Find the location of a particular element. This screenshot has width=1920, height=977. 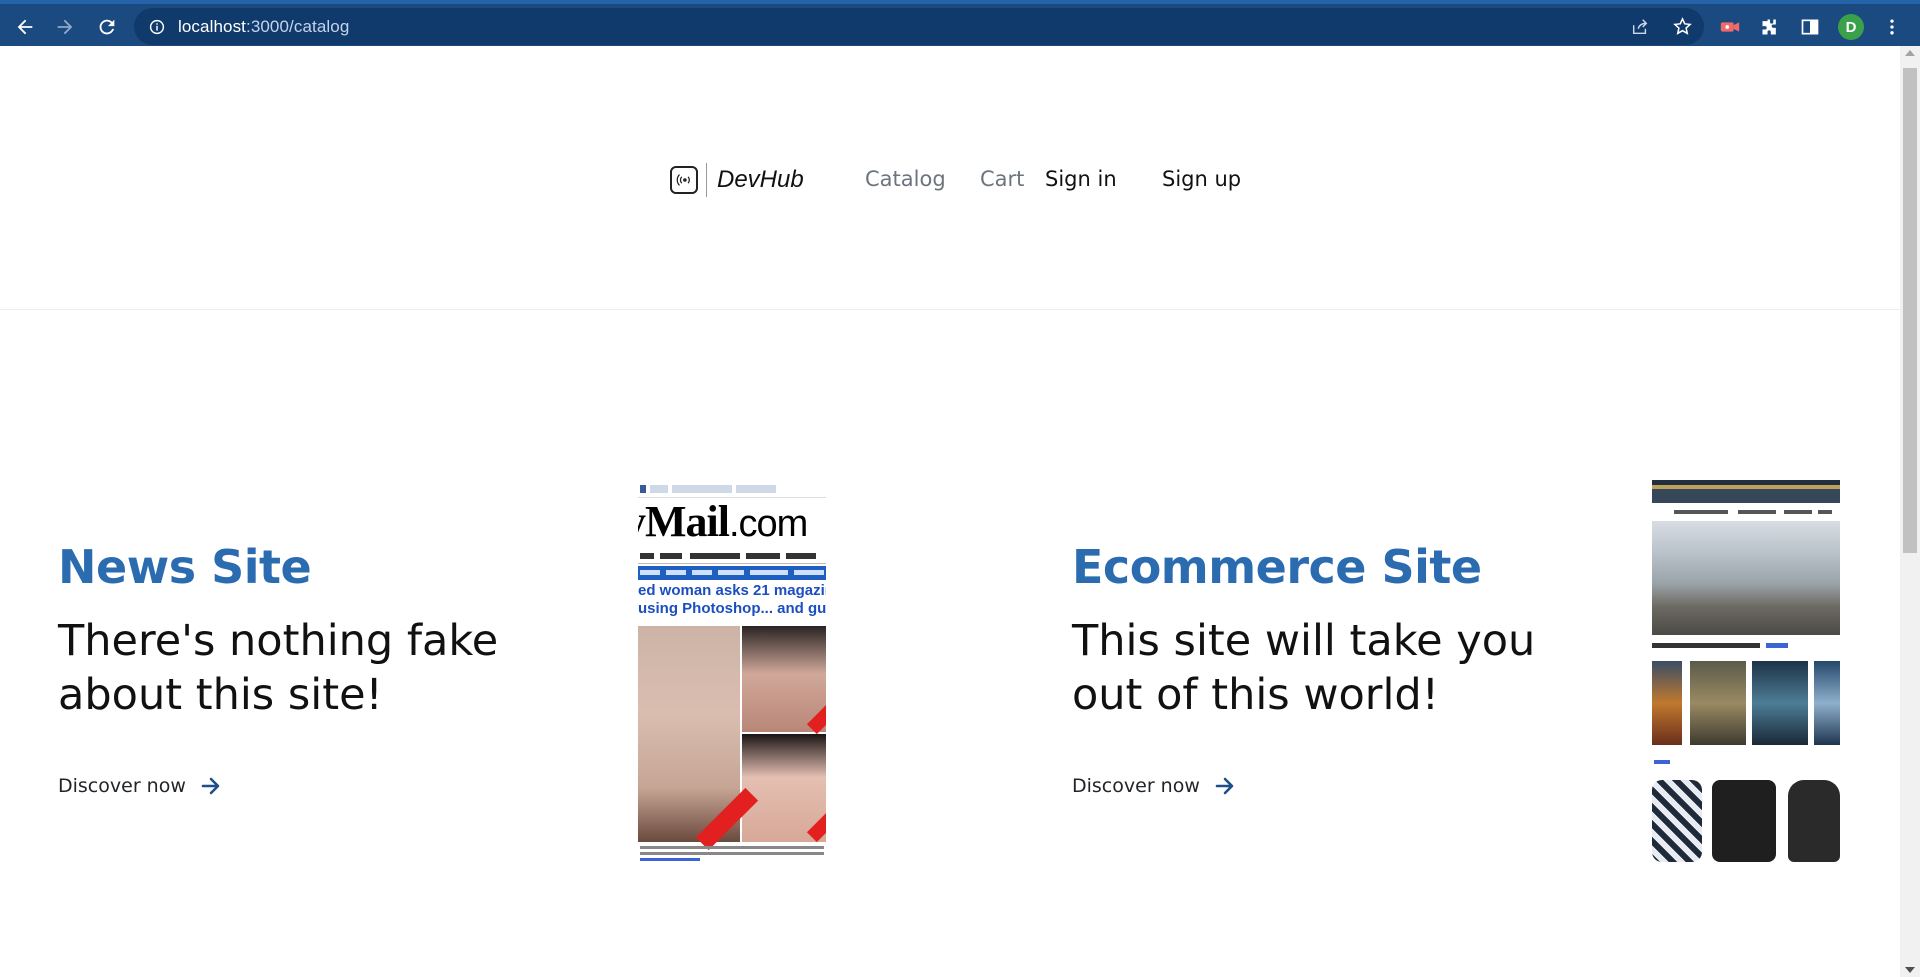

thumbnail-menu-primary is located at coordinates (732, 556).